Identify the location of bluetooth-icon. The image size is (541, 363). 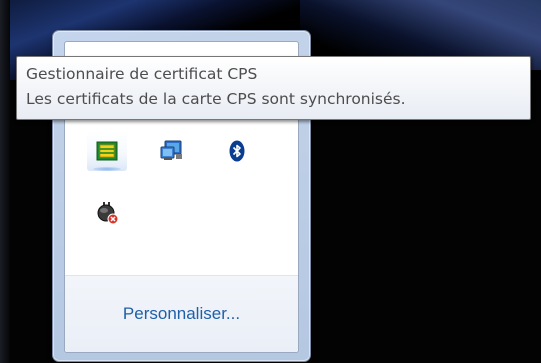
(237, 151).